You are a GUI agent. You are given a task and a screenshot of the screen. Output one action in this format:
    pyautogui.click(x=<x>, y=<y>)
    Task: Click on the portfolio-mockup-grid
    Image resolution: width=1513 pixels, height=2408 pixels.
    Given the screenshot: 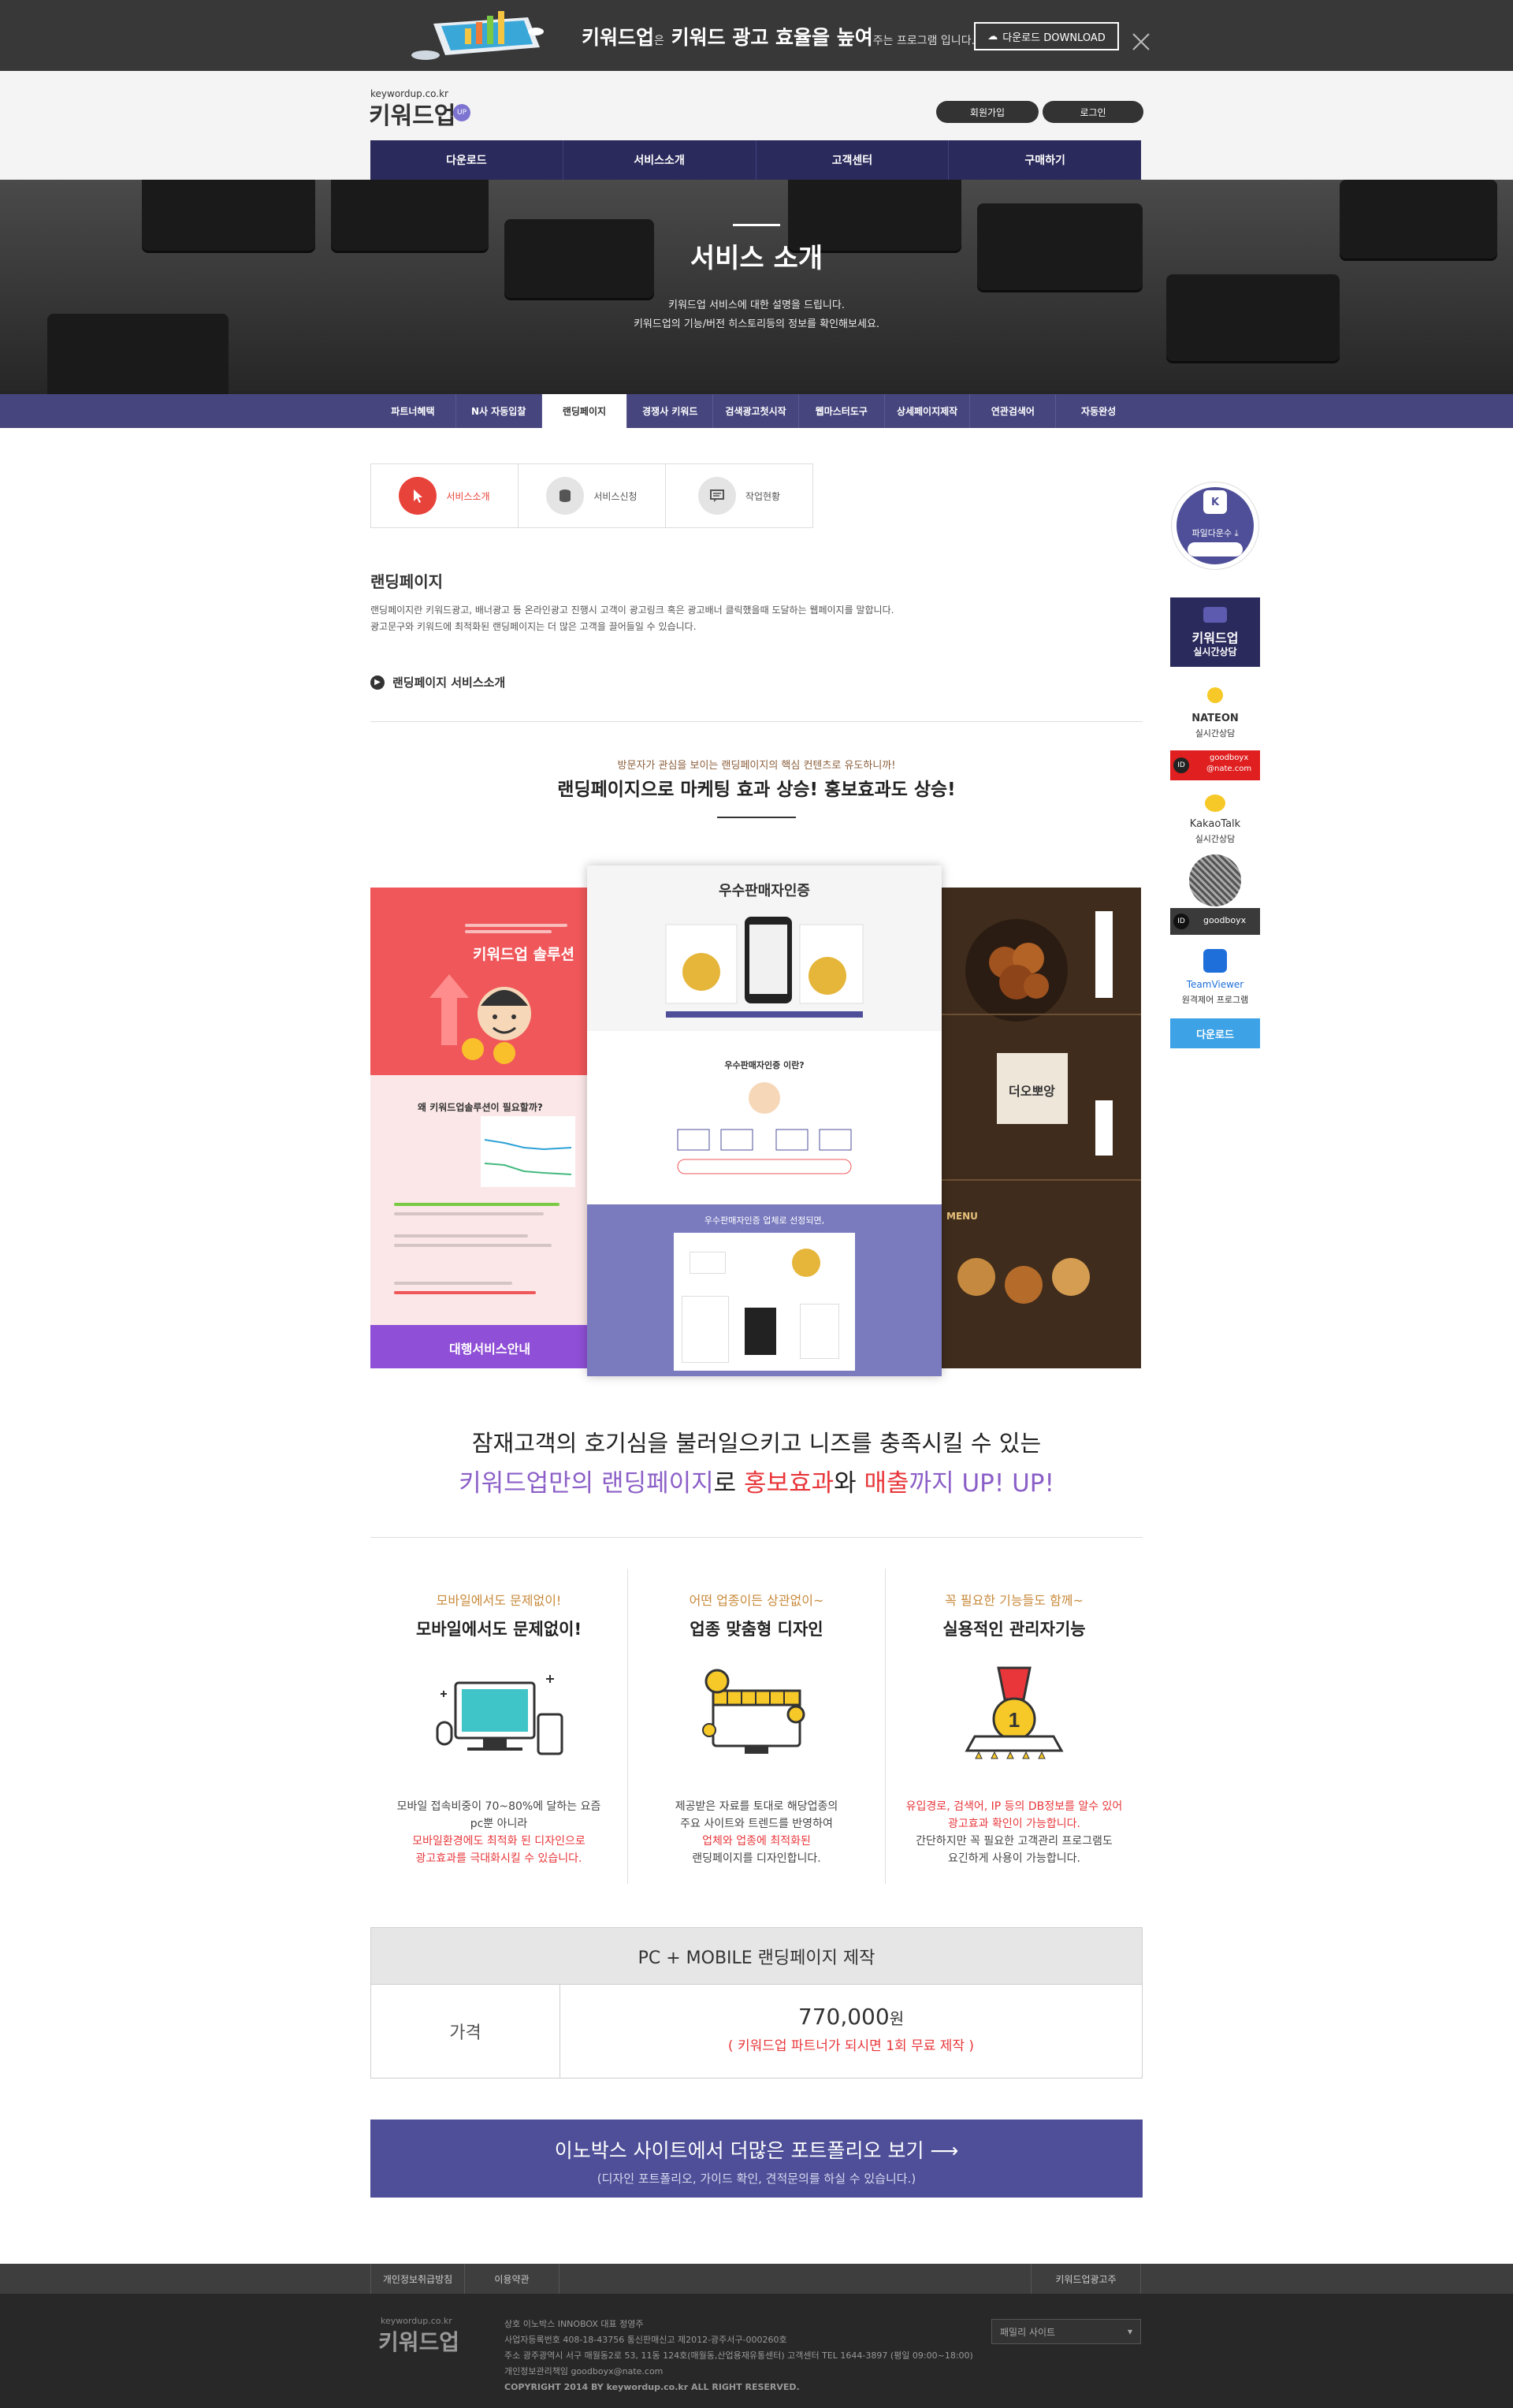 What is the action you would take?
    pyautogui.click(x=764, y=1302)
    